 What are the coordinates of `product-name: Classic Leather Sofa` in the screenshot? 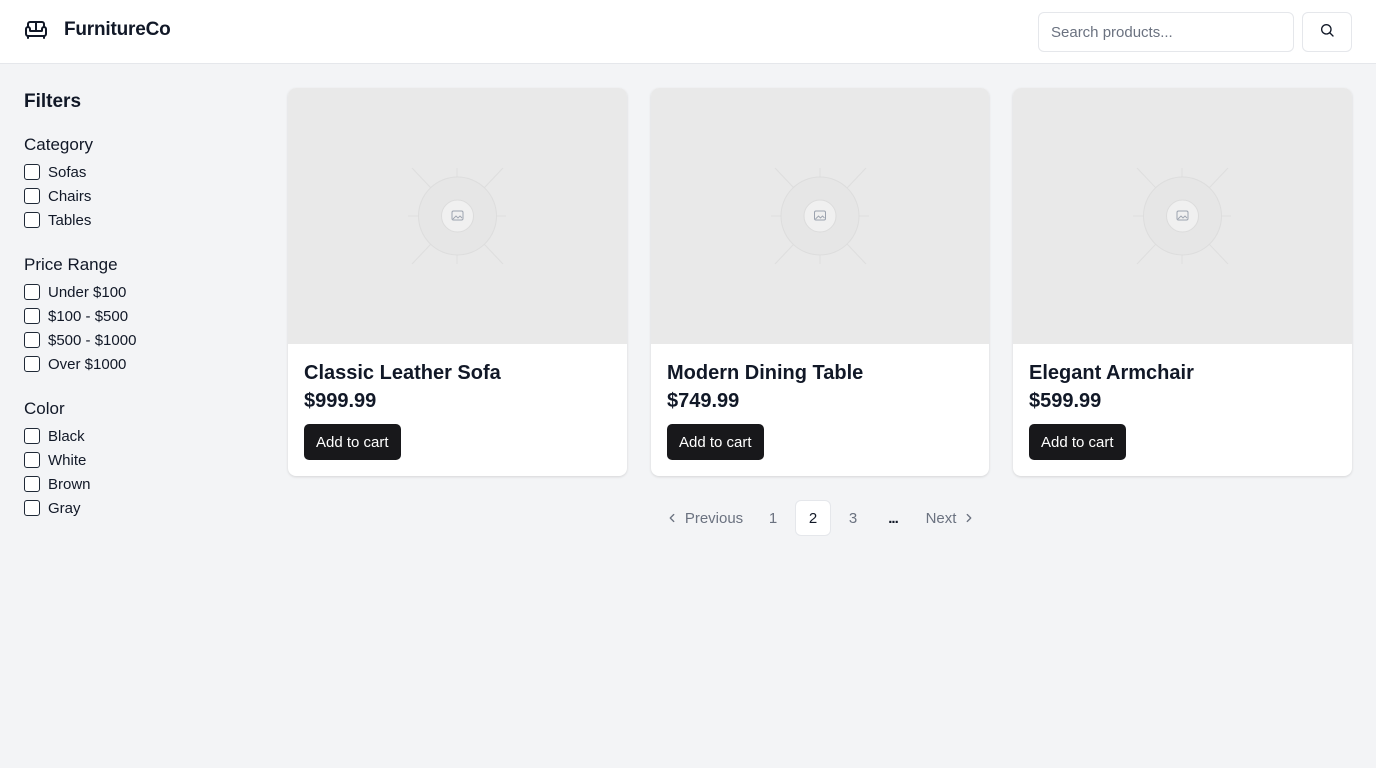 It's located at (402, 373).